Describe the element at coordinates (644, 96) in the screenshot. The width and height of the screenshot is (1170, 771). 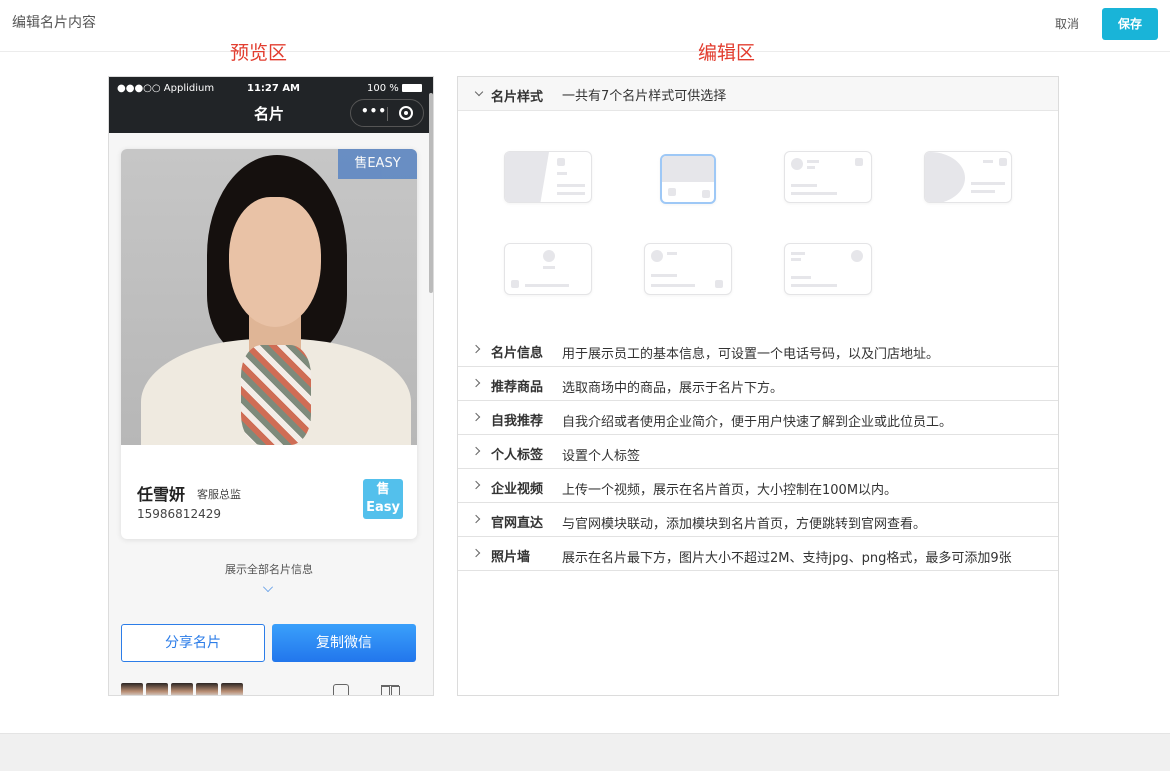
I see `section-description: 一共有7个名片样式可供选择` at that location.